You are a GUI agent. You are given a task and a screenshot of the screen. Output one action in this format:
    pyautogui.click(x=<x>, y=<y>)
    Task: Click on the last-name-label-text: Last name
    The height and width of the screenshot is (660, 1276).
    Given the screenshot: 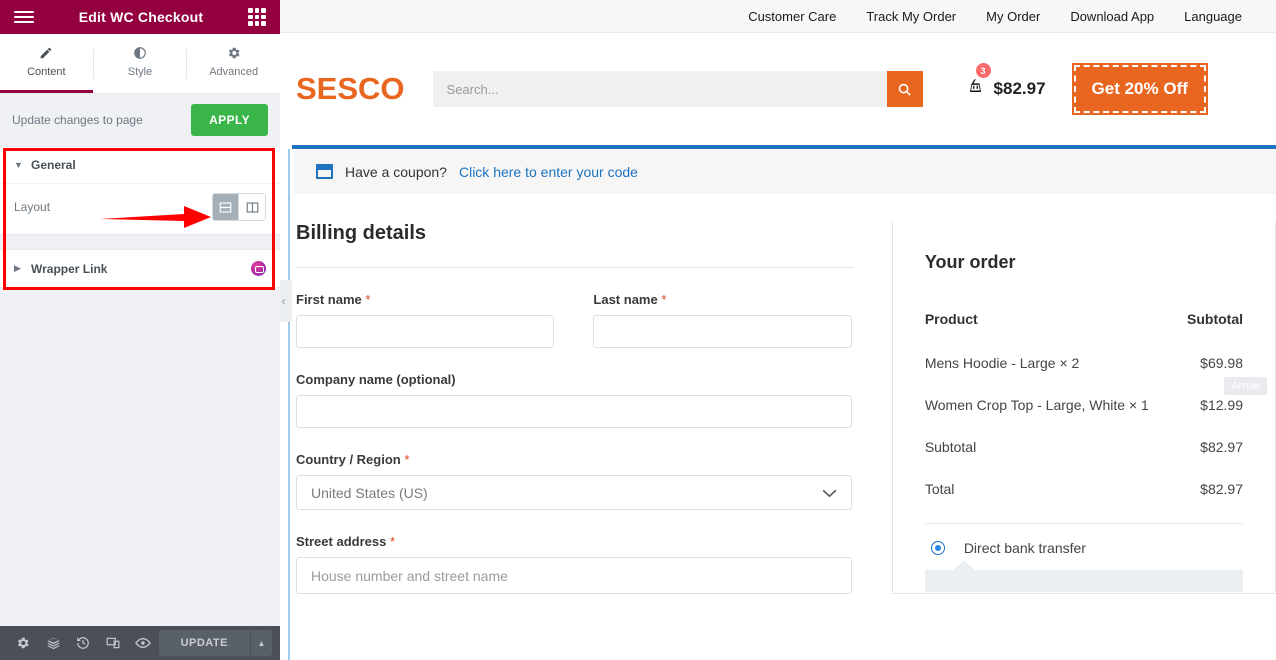 What is the action you would take?
    pyautogui.click(x=625, y=299)
    